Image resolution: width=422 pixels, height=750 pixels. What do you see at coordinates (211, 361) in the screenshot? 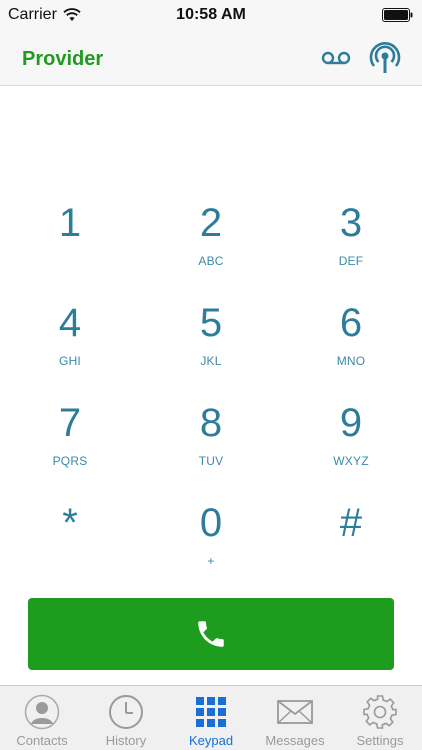
I see `key-letters: JKL` at bounding box center [211, 361].